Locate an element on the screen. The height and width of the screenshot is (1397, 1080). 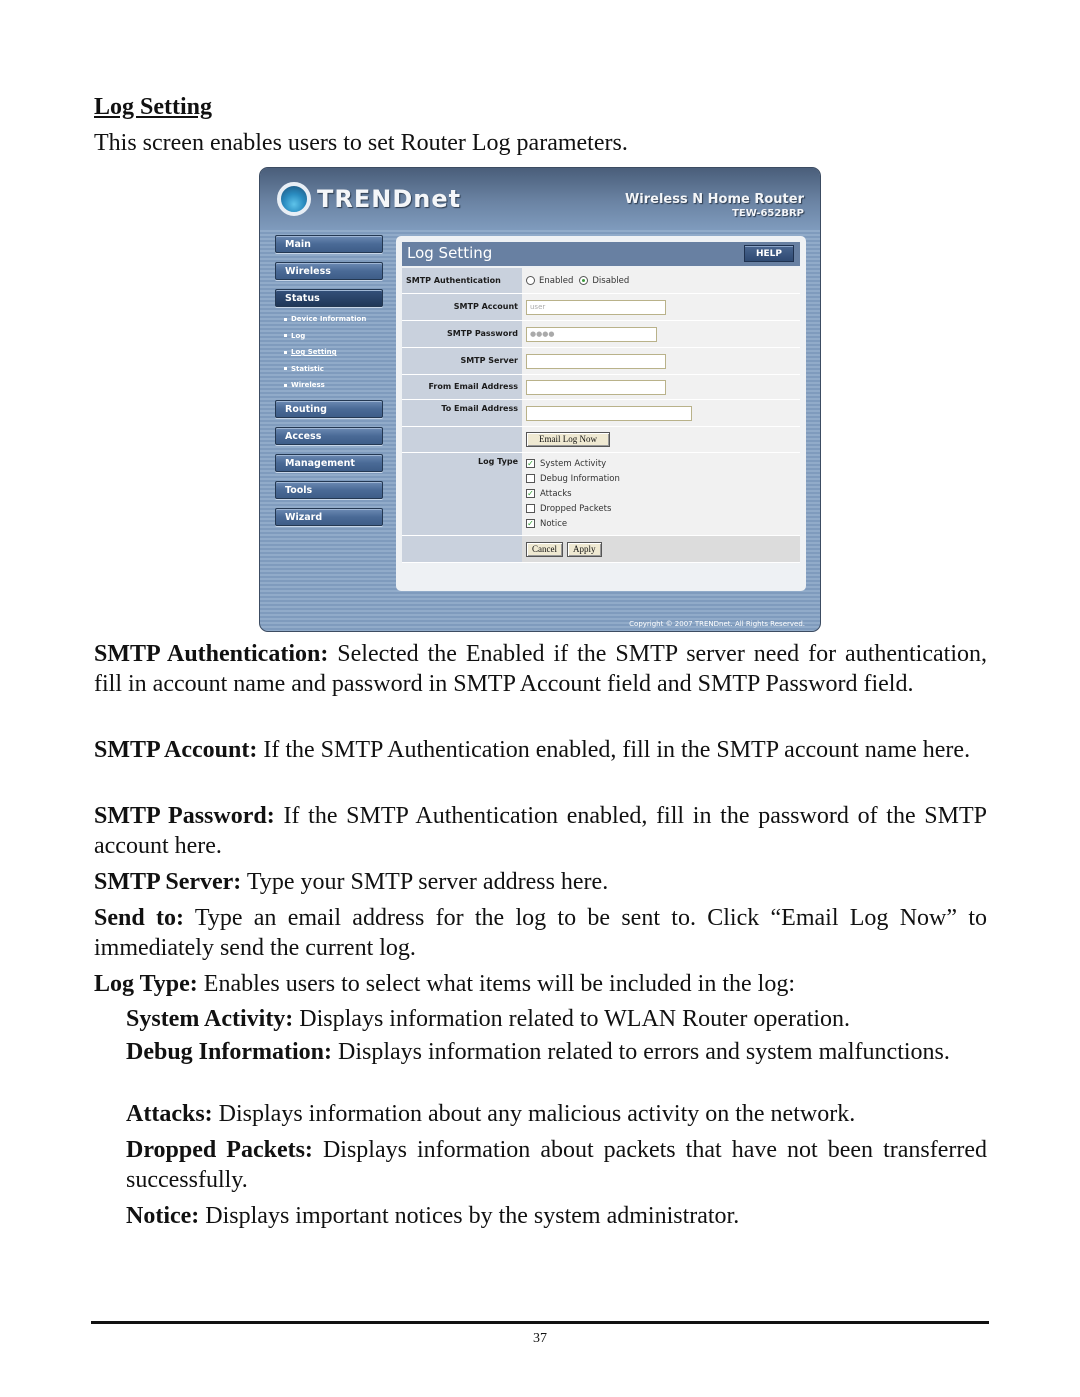
row-to-email: To Email Address is located at coordinates (601, 413).